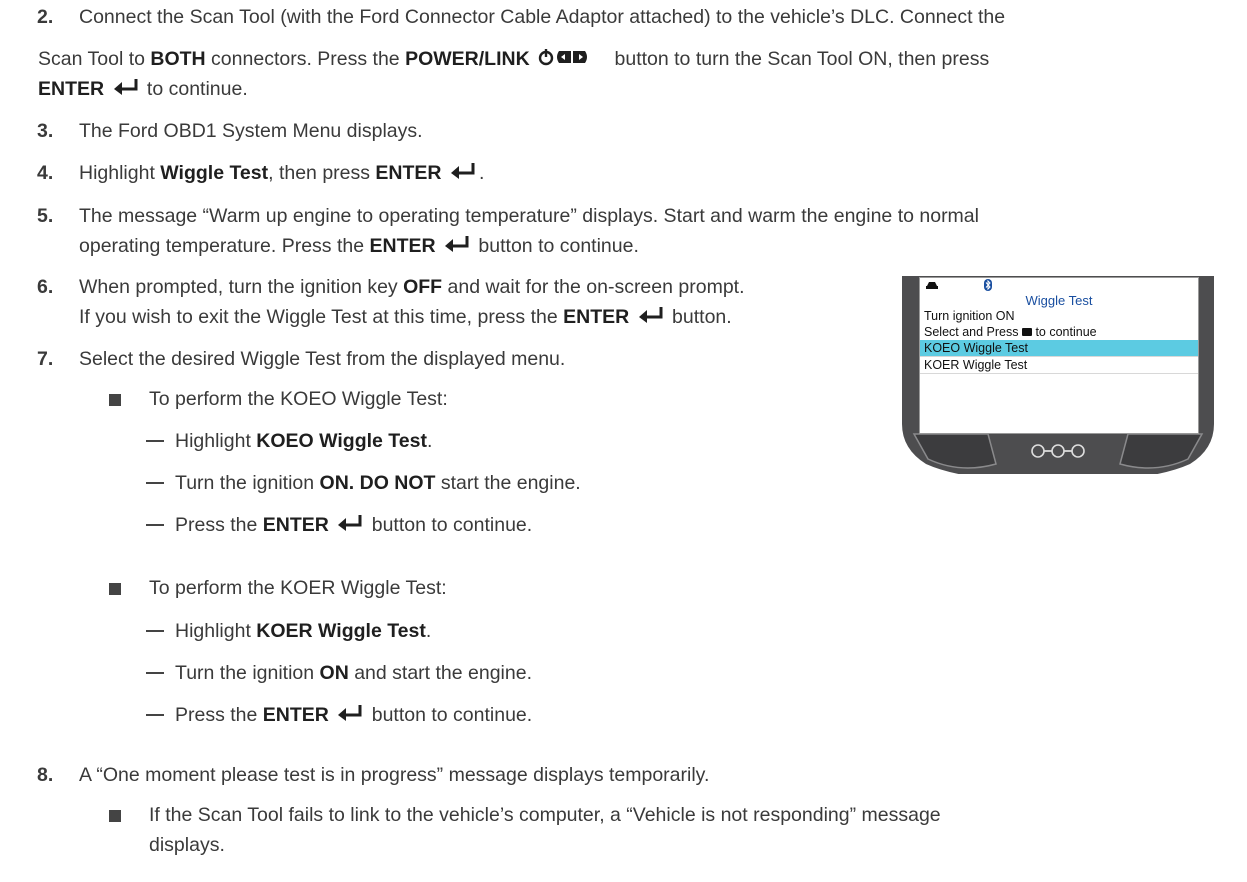  Describe the element at coordinates (94, 59) in the screenshot. I see `text: Scan Tool to` at that location.